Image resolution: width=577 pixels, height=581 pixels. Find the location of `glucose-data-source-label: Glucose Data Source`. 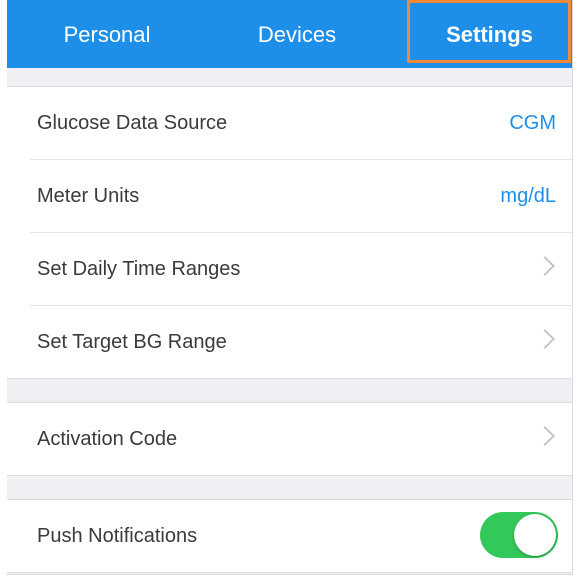

glucose-data-source-label: Glucose Data Source is located at coordinates (132, 123).